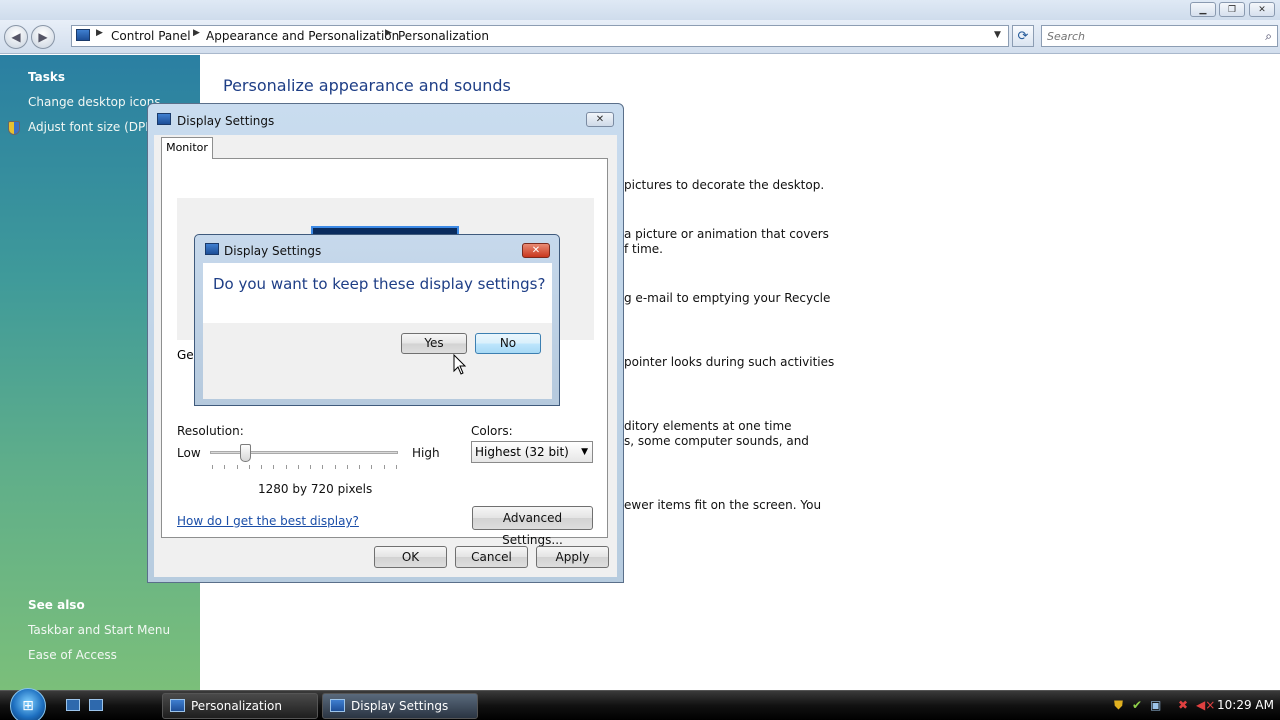 This screenshot has height=720, width=1280. What do you see at coordinates (210, 431) in the screenshot?
I see `resolution-label: Resolution:` at bounding box center [210, 431].